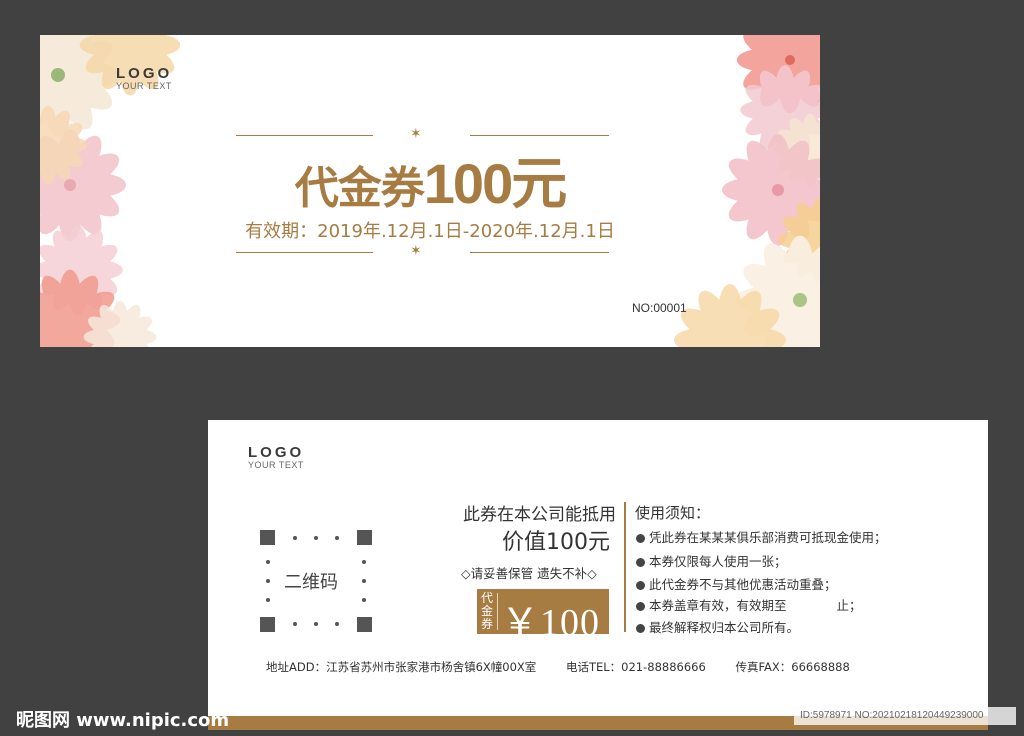 This screenshot has height=736, width=1024. Describe the element at coordinates (539, 252) in the screenshot. I see `divider-bottom-right` at that location.